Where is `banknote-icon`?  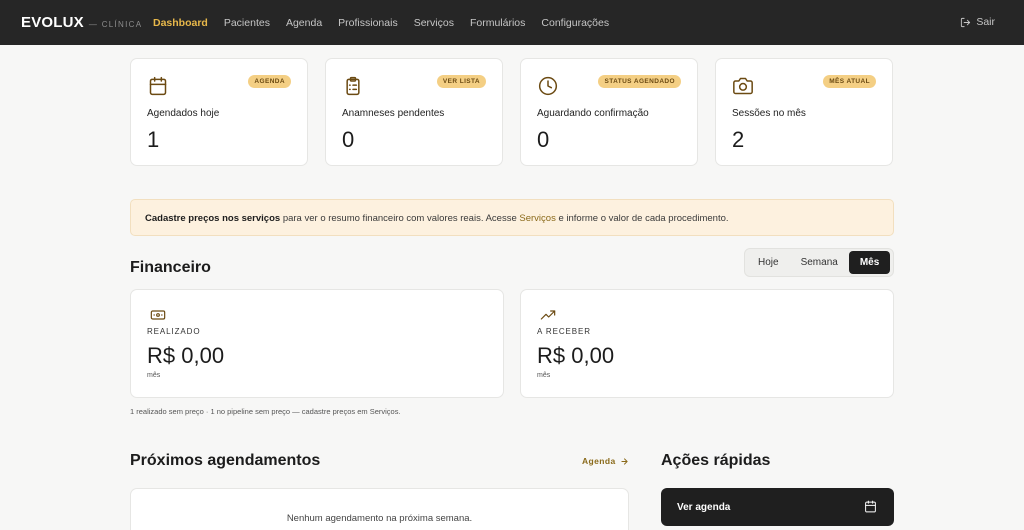
banknote-icon is located at coordinates (158, 315).